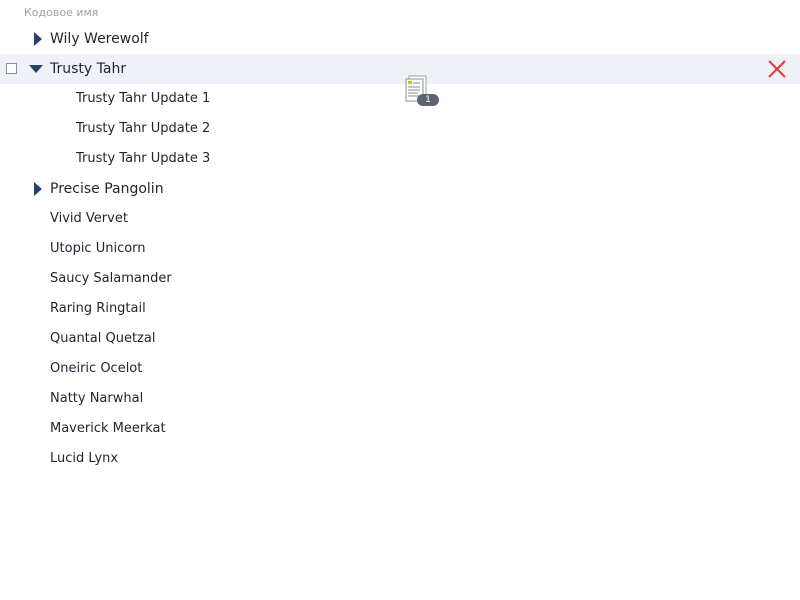  I want to click on tree-row-label: Oneiric Ocelot, so click(96, 368).